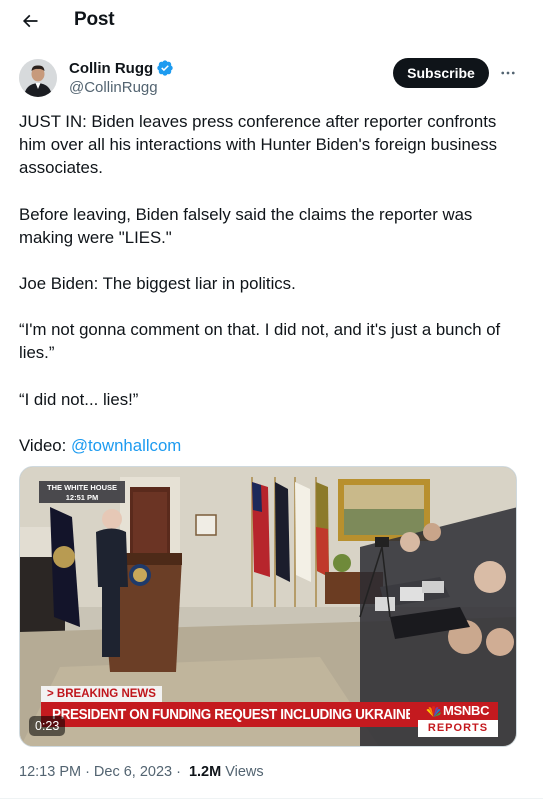 The image size is (543, 800). Describe the element at coordinates (38, 78) in the screenshot. I see `avatar` at that location.